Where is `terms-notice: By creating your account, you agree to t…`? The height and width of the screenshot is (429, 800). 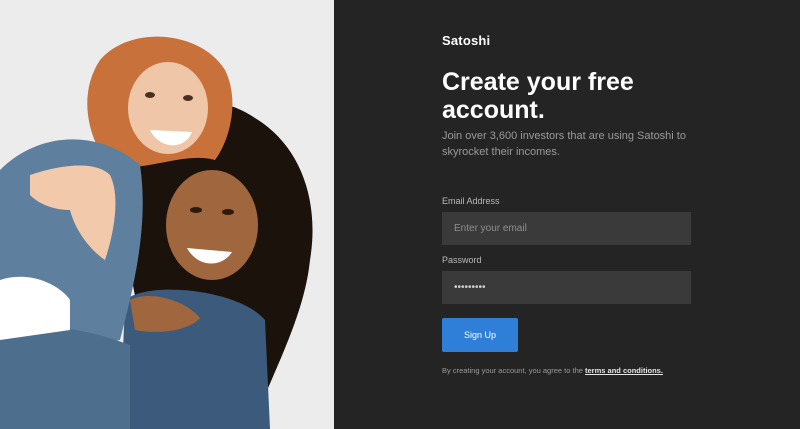 terms-notice: By creating your account, you agree to t… is located at coordinates (552, 370).